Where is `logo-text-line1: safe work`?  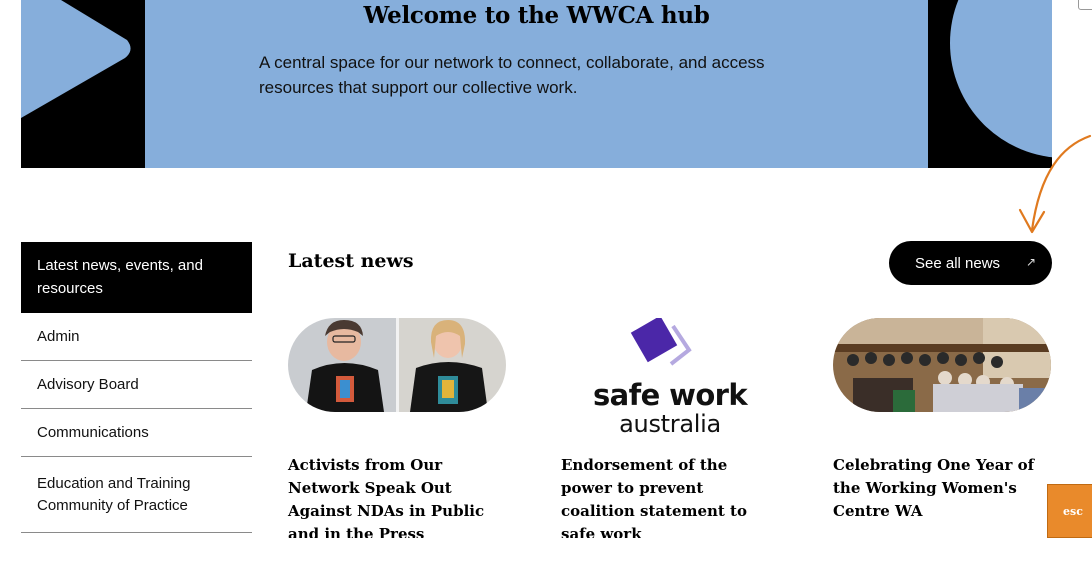 logo-text-line1: safe work is located at coordinates (670, 395).